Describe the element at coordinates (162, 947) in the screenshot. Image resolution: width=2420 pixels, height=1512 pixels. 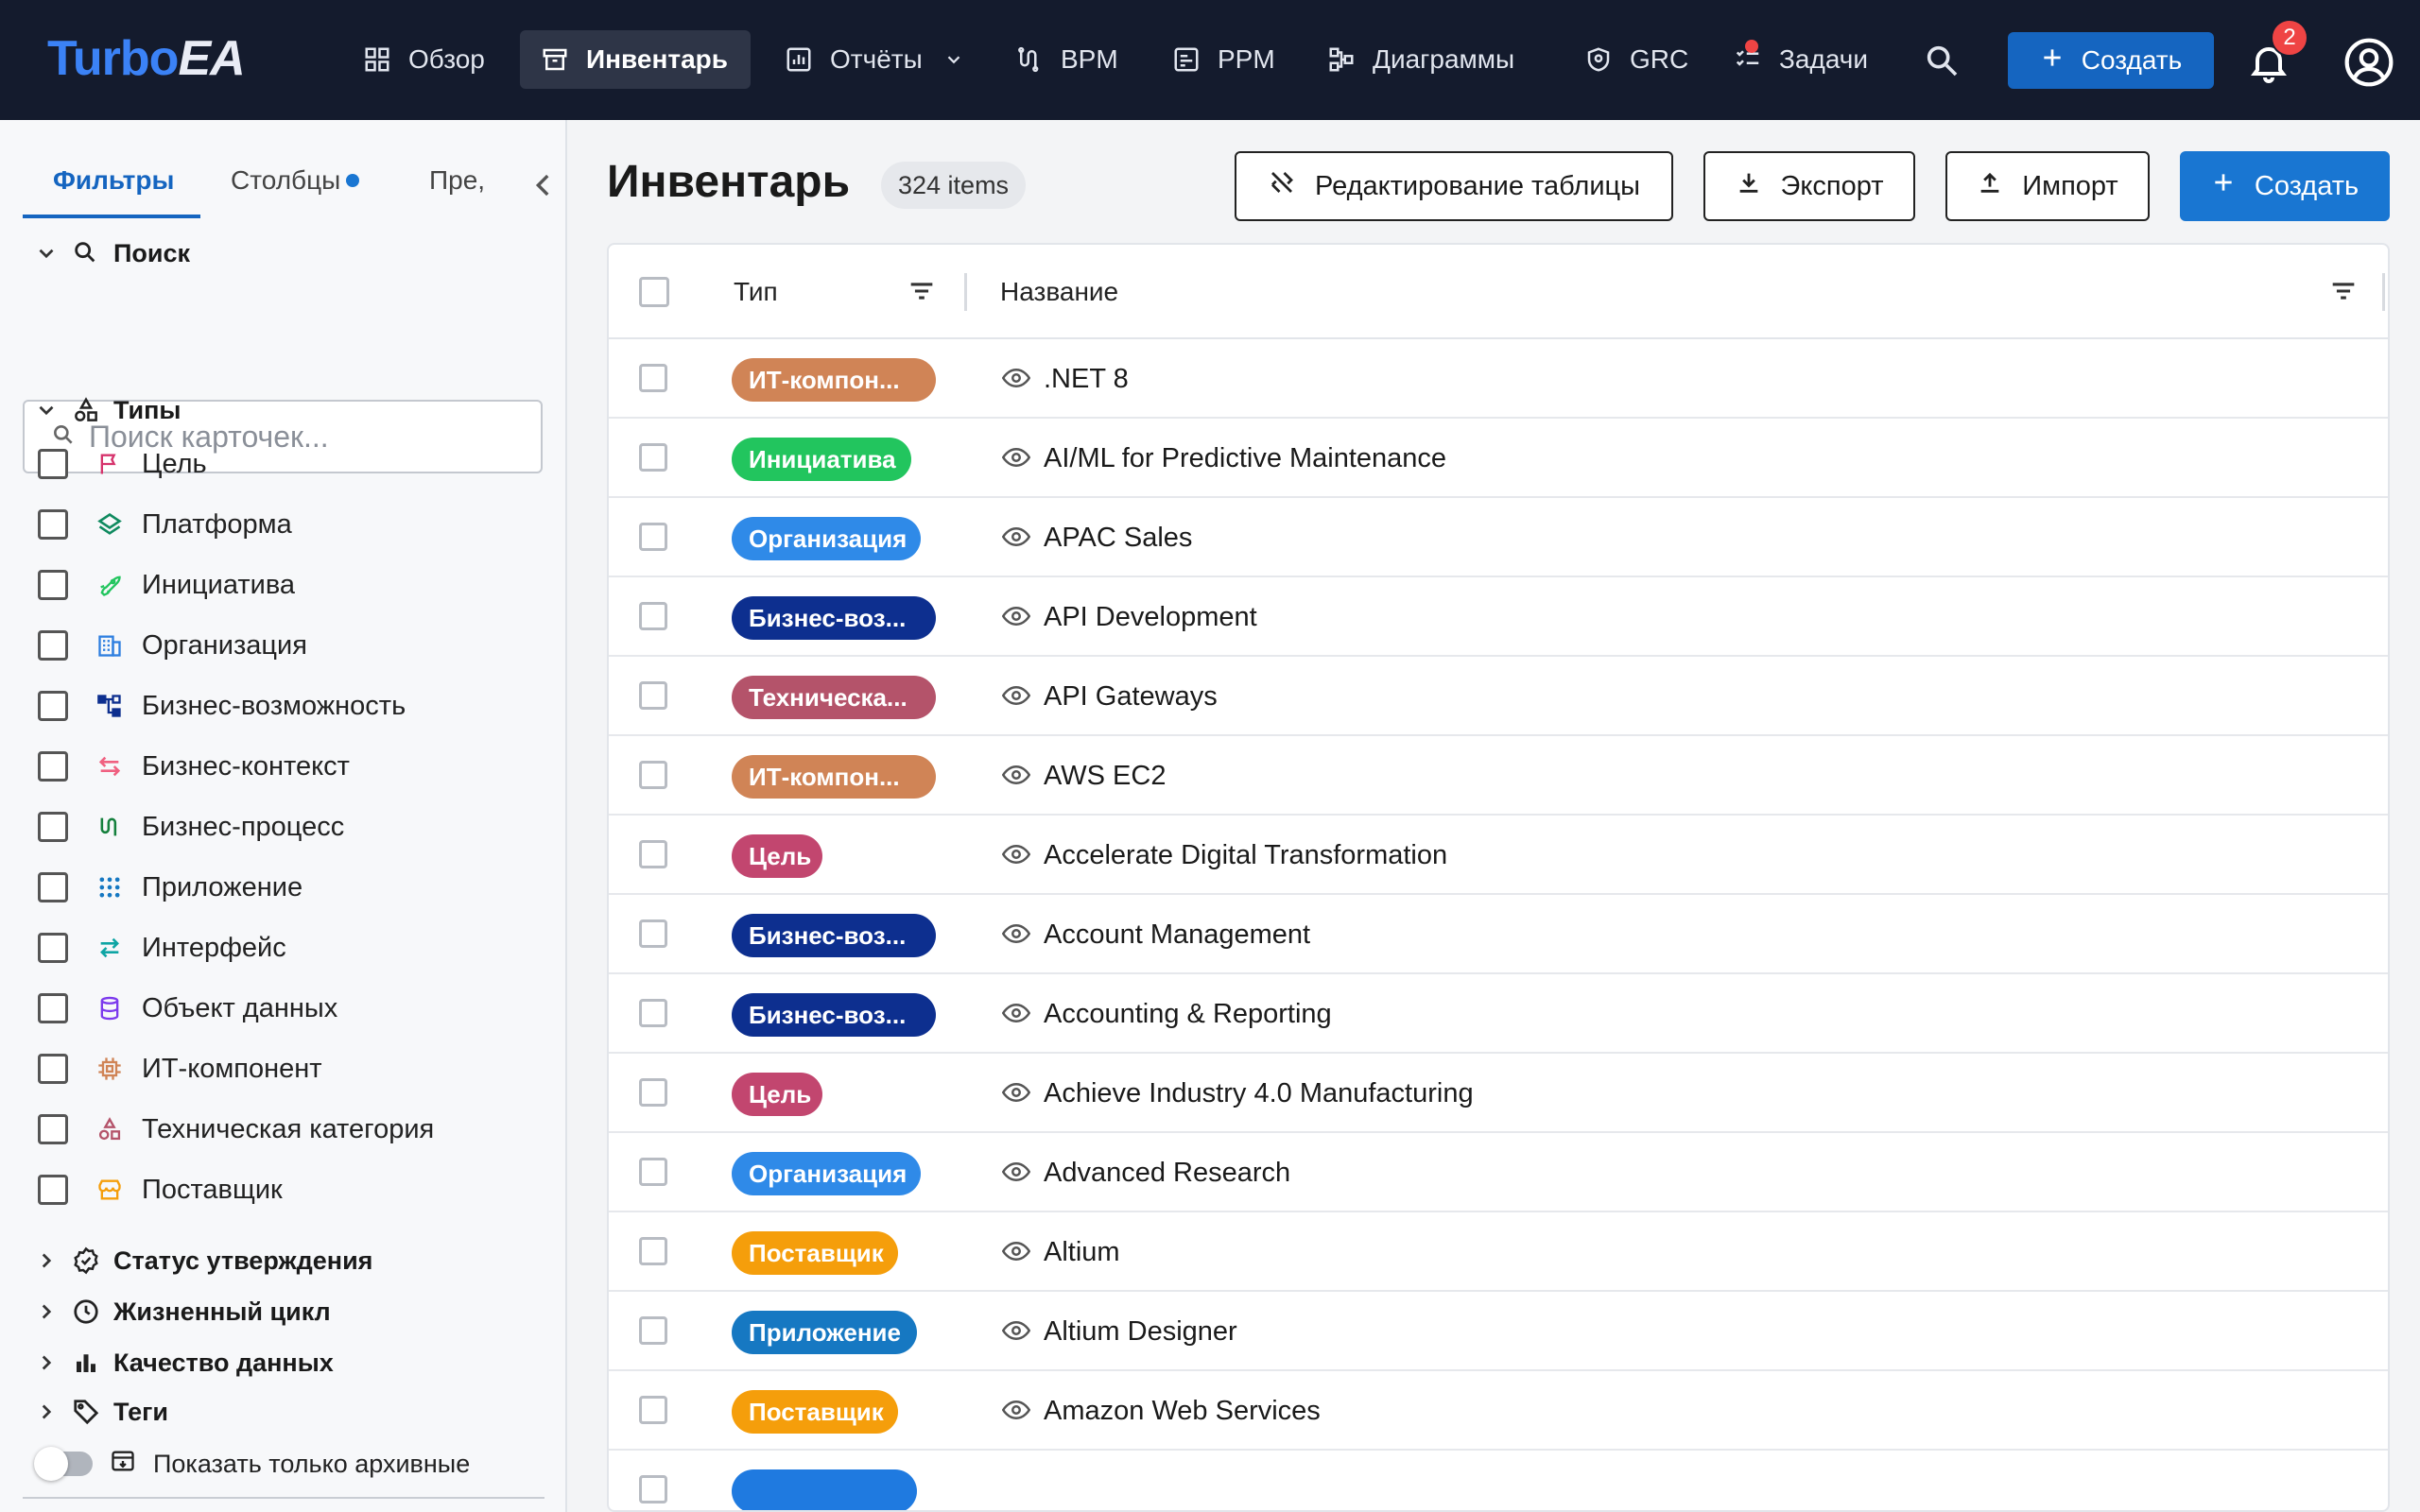
I see `type-filter-interface: Интерфейс` at that location.